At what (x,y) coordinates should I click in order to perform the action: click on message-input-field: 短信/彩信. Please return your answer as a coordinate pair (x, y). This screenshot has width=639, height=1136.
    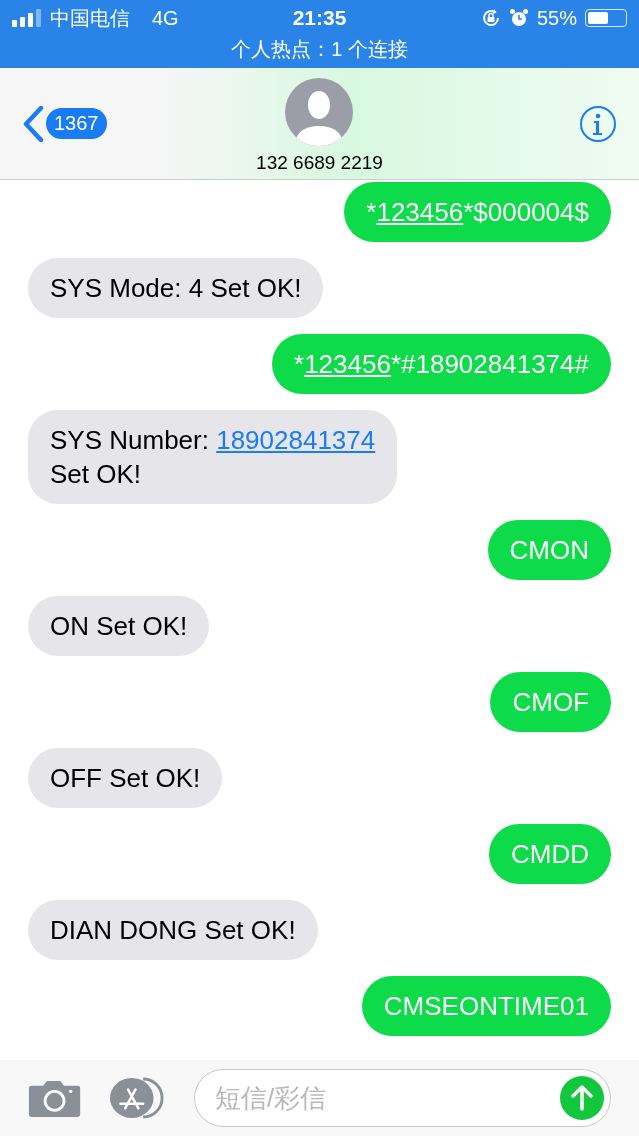
    Looking at the image, I should click on (402, 1098).